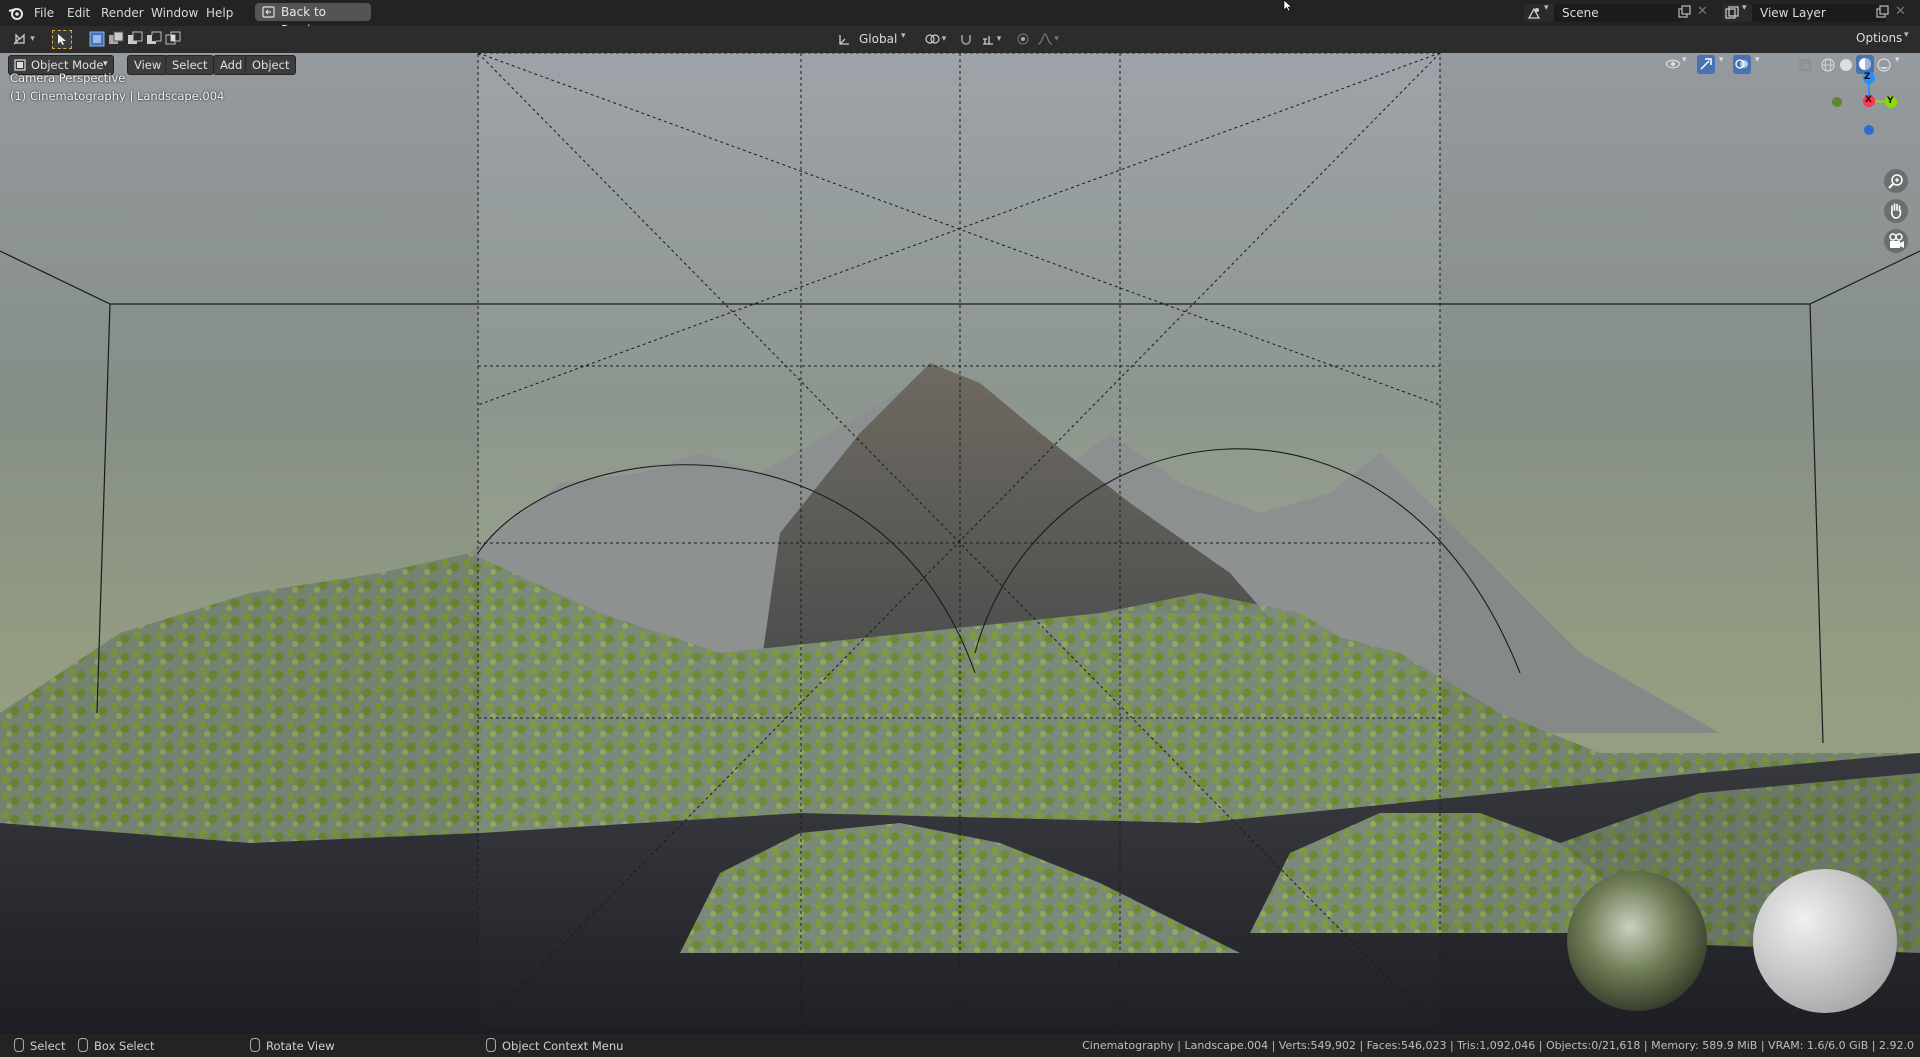 This screenshot has height=1057, width=1920. Describe the element at coordinates (1825, 941) in the screenshot. I see `material-preview-sphere` at that location.